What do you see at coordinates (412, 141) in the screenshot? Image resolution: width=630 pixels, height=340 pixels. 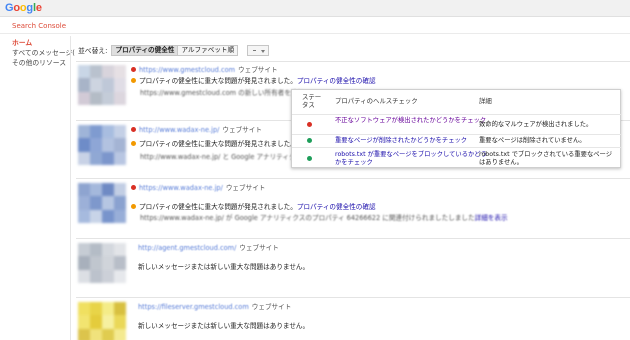 I see `removed-pages-check-link: 重要なページが削除されたかどうかをチェック` at bounding box center [412, 141].